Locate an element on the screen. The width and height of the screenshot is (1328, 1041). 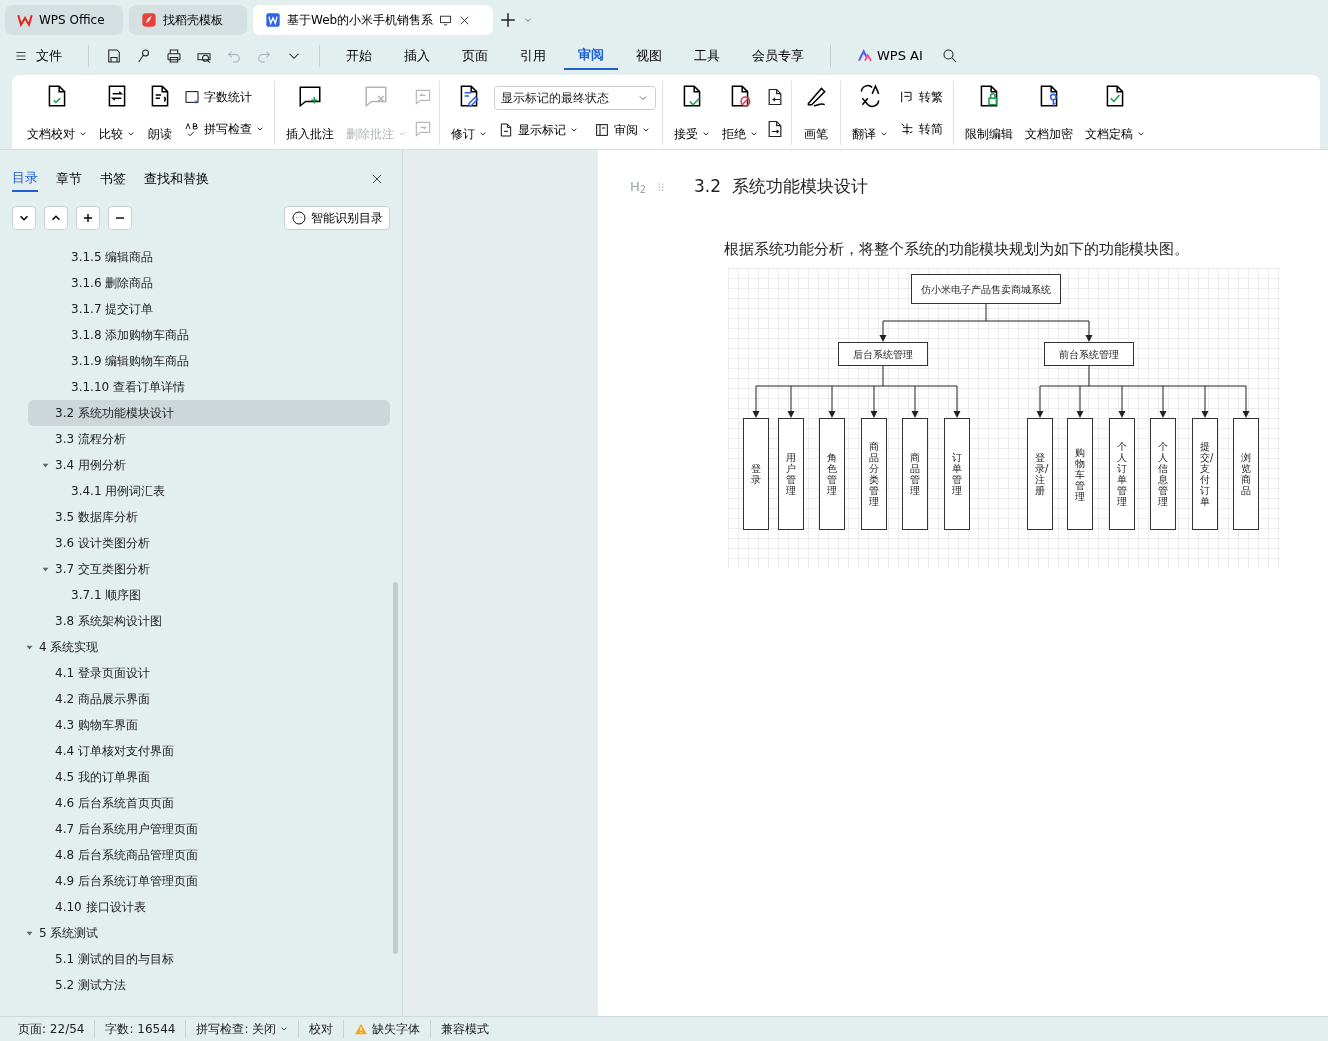
toc-item: 3.5 数据库分析 is located at coordinates (209, 517).